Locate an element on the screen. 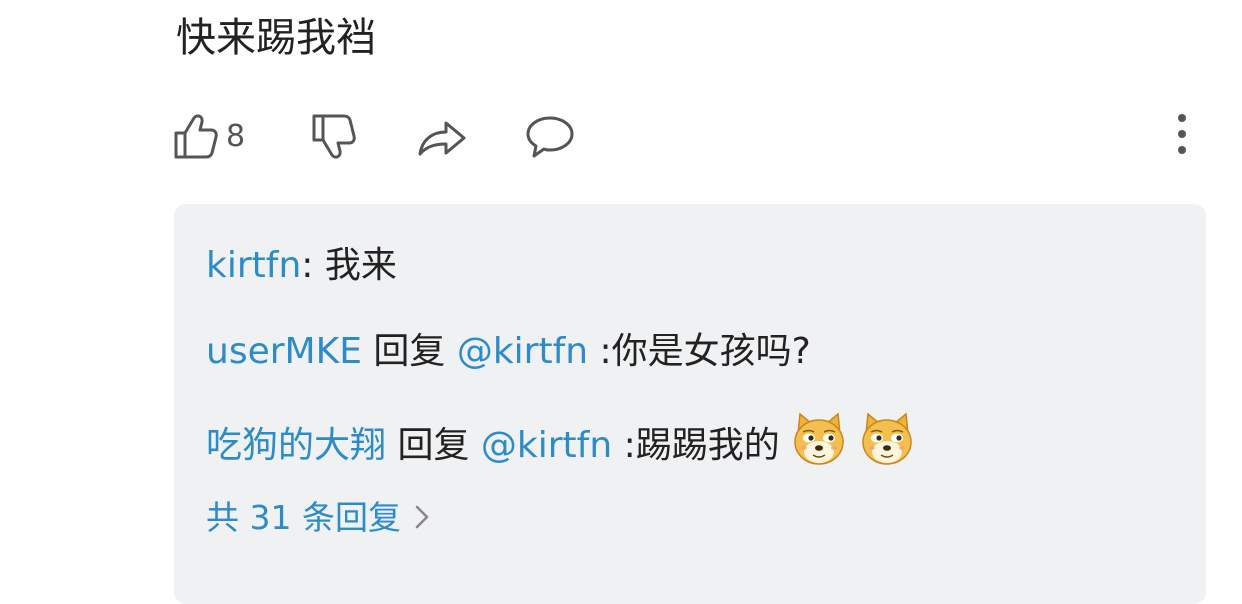 The image size is (1242, 604). thumbs-down-icon is located at coordinates (334, 136).